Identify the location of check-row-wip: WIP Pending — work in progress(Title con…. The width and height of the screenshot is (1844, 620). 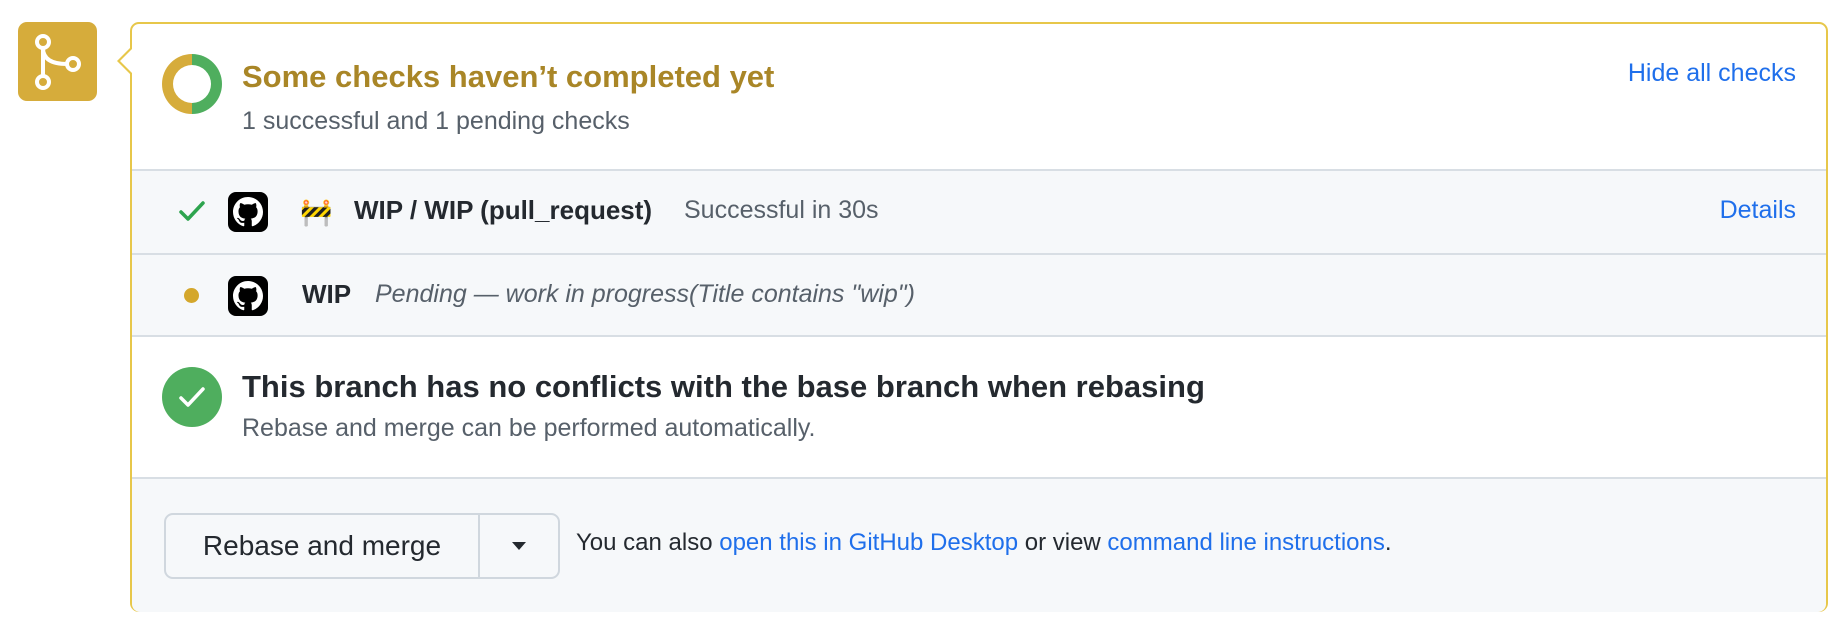
(979, 295).